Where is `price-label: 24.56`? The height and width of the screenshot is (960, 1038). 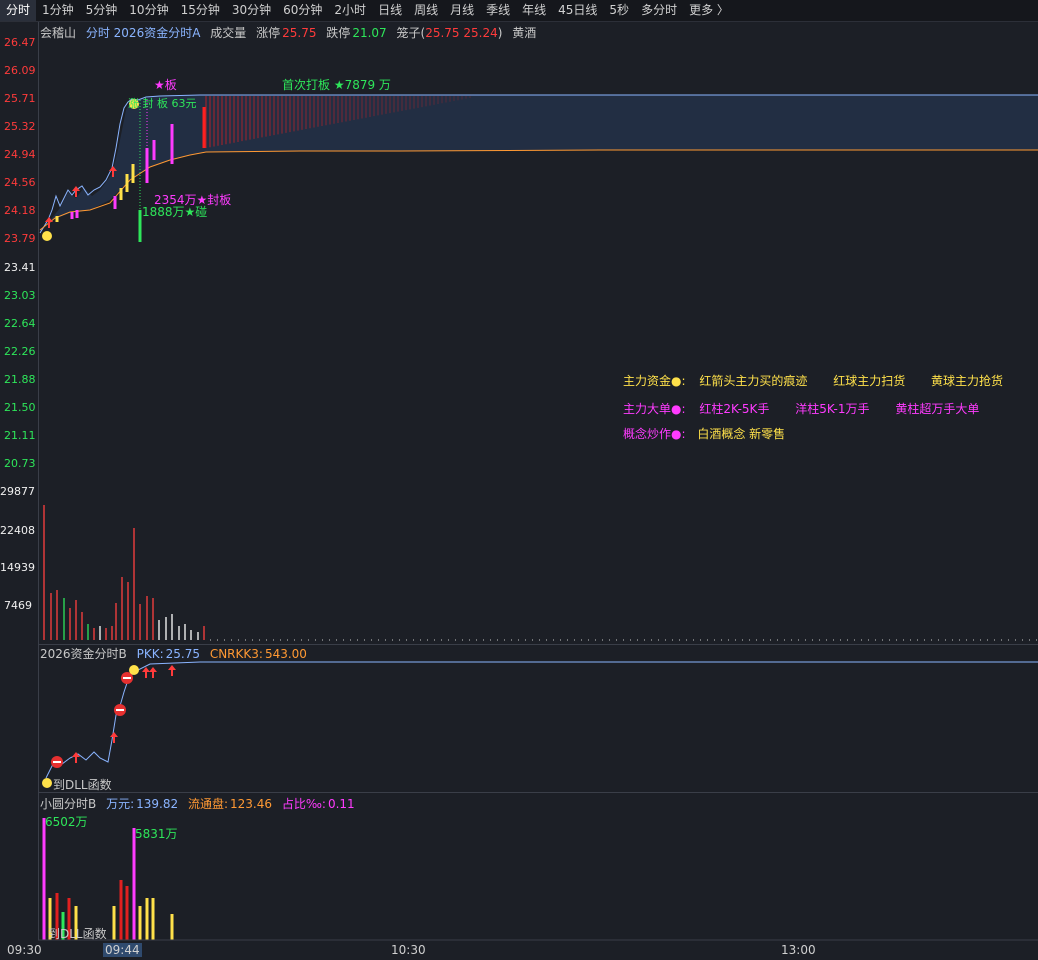 price-label: 24.56 is located at coordinates (20, 182).